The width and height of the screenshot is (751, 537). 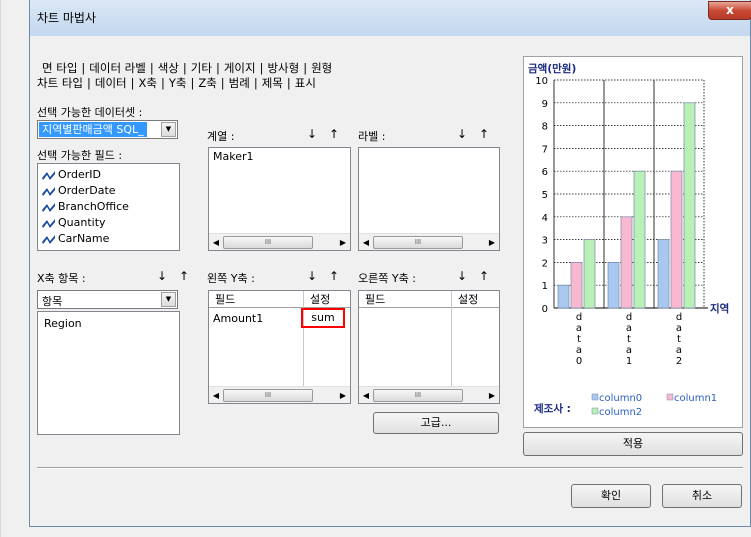 What do you see at coordinates (475, 299) in the screenshot?
I see `right-y-header-setting: 설정` at bounding box center [475, 299].